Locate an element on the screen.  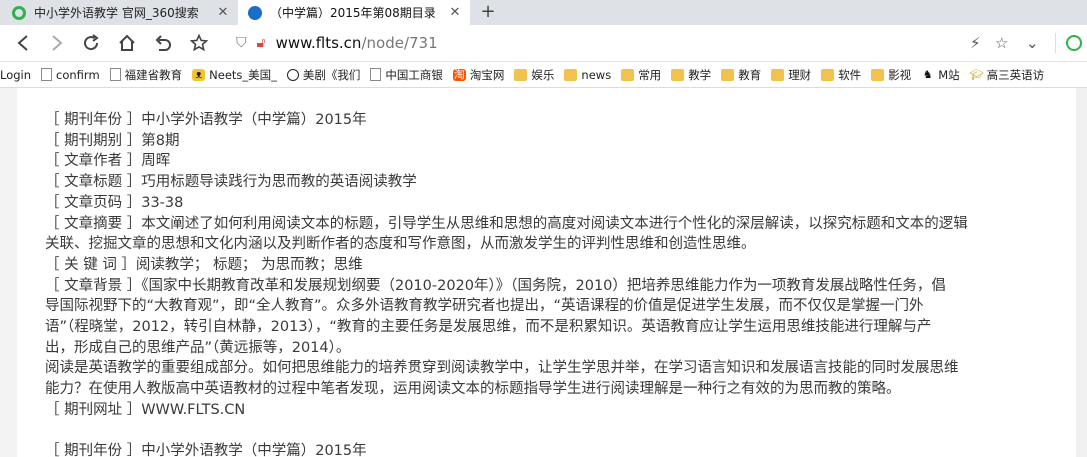
tab-360-search: 中小学外语教学 官网_360搜索 ✕ is located at coordinates (119, 12).